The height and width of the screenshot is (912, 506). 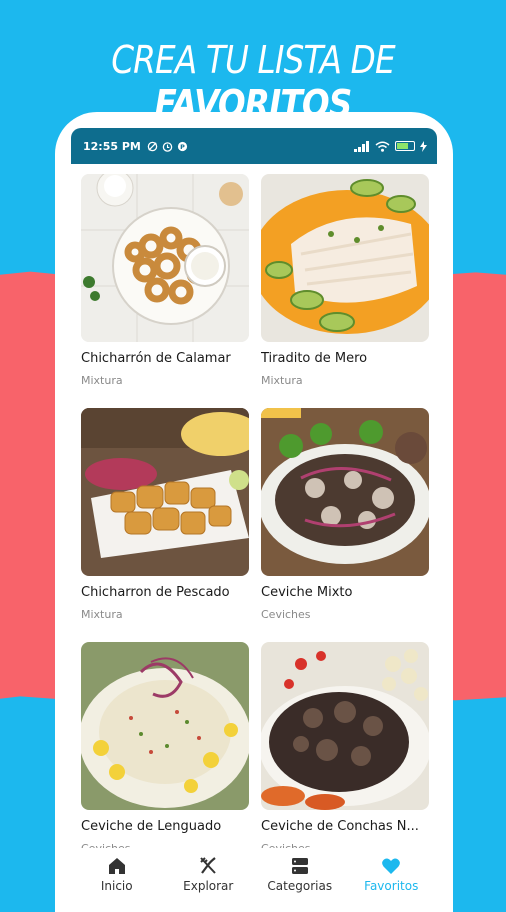 I want to click on wifi-icon, so click(x=382, y=146).